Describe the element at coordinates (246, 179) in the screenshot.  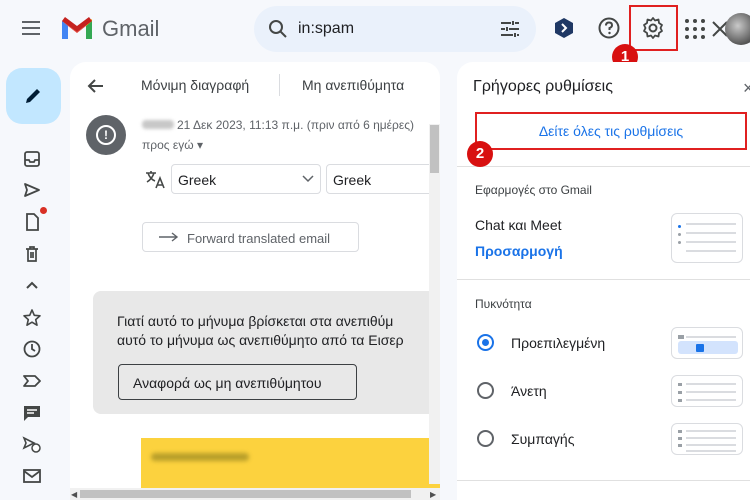
I see `source-language-select: Greek` at that location.